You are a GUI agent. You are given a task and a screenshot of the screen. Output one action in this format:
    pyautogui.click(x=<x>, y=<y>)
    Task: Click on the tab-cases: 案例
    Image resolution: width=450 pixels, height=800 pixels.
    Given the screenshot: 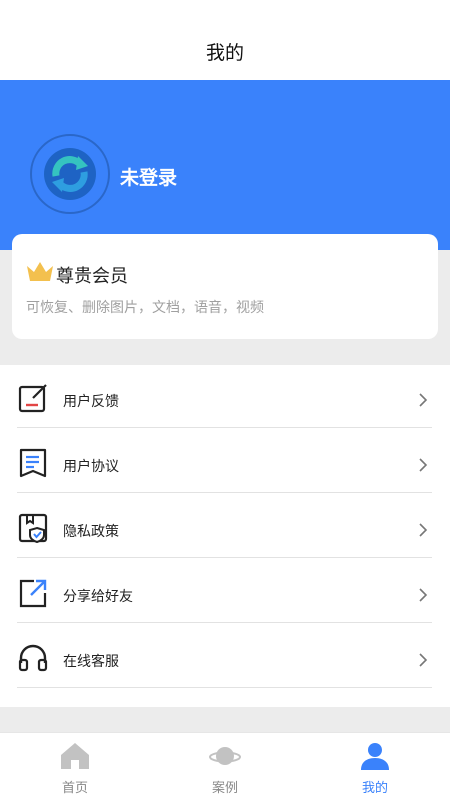 What is the action you would take?
    pyautogui.click(x=225, y=766)
    